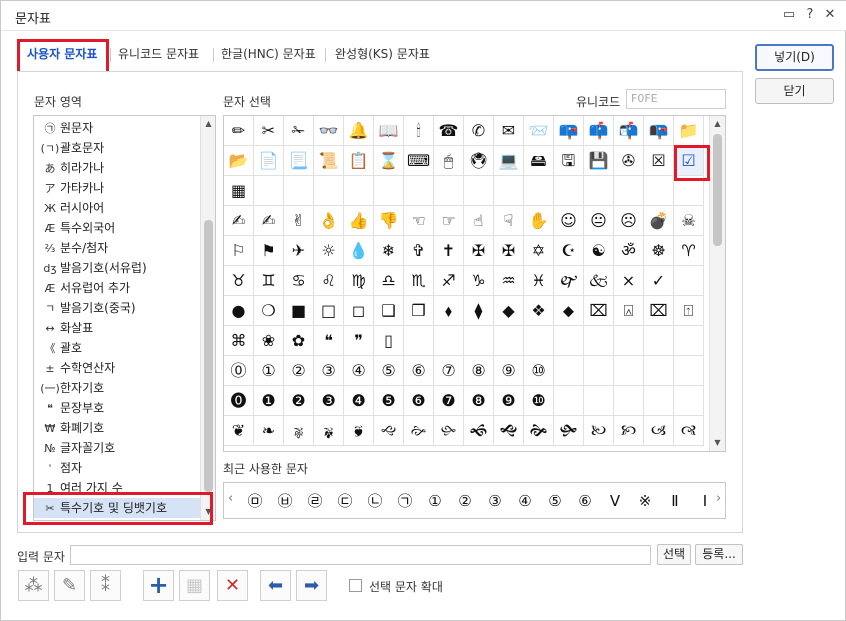  I want to click on category-item: № 글자꼴기호, so click(117, 448).